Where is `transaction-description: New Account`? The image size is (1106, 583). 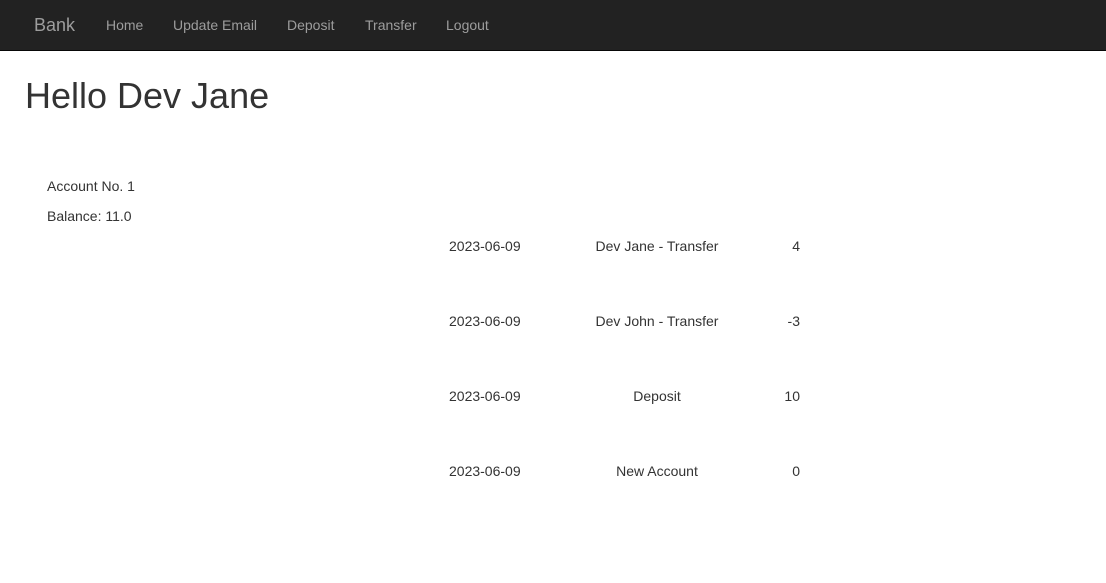
transaction-description: New Account is located at coordinates (657, 471).